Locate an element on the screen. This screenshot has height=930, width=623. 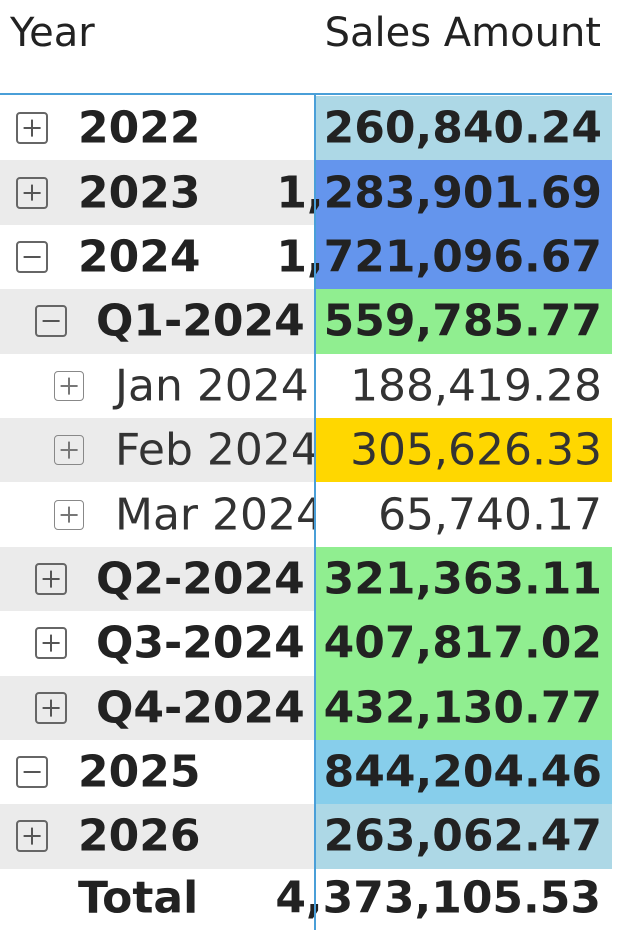
total-row: Total 4,373,105.53 is located at coordinates (311, 898).